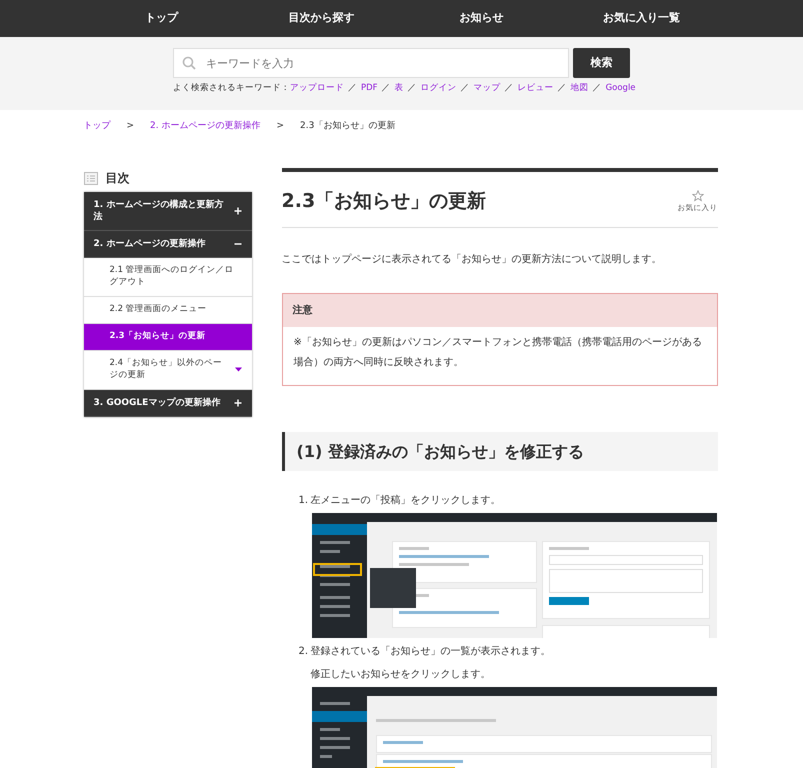 This screenshot has width=803, height=768. I want to click on search-button: 検索, so click(601, 63).